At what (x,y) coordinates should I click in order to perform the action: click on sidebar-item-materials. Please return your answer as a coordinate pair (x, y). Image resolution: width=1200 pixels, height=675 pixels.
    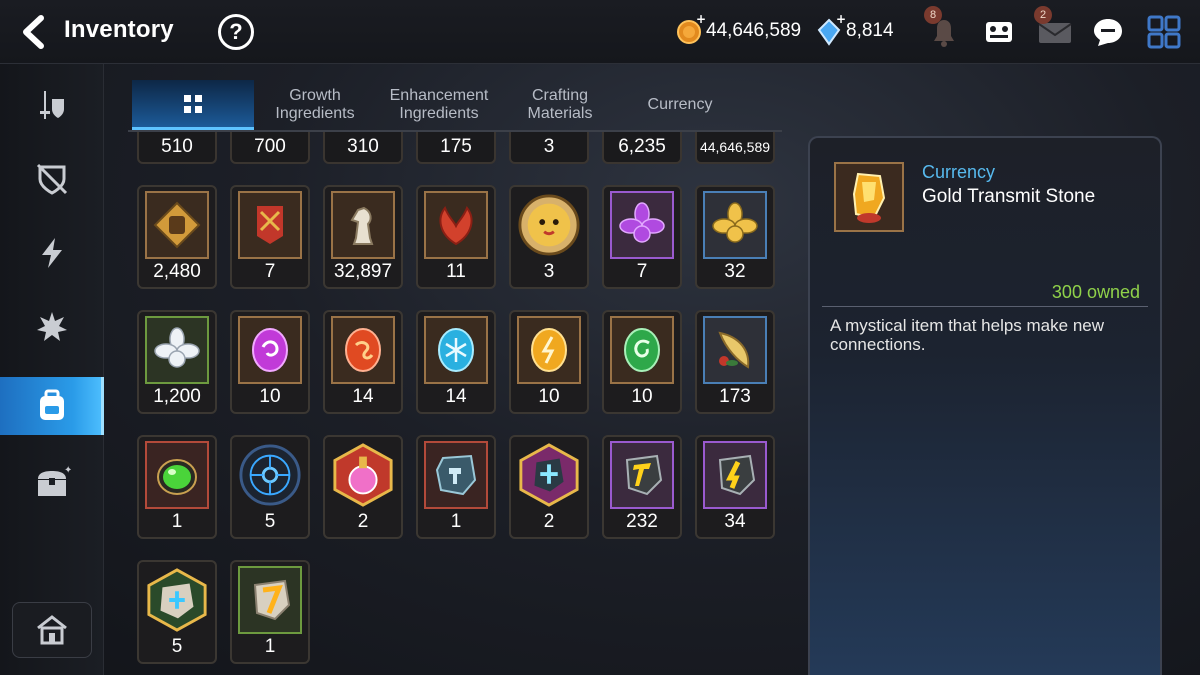
    Looking at the image, I should click on (52, 406).